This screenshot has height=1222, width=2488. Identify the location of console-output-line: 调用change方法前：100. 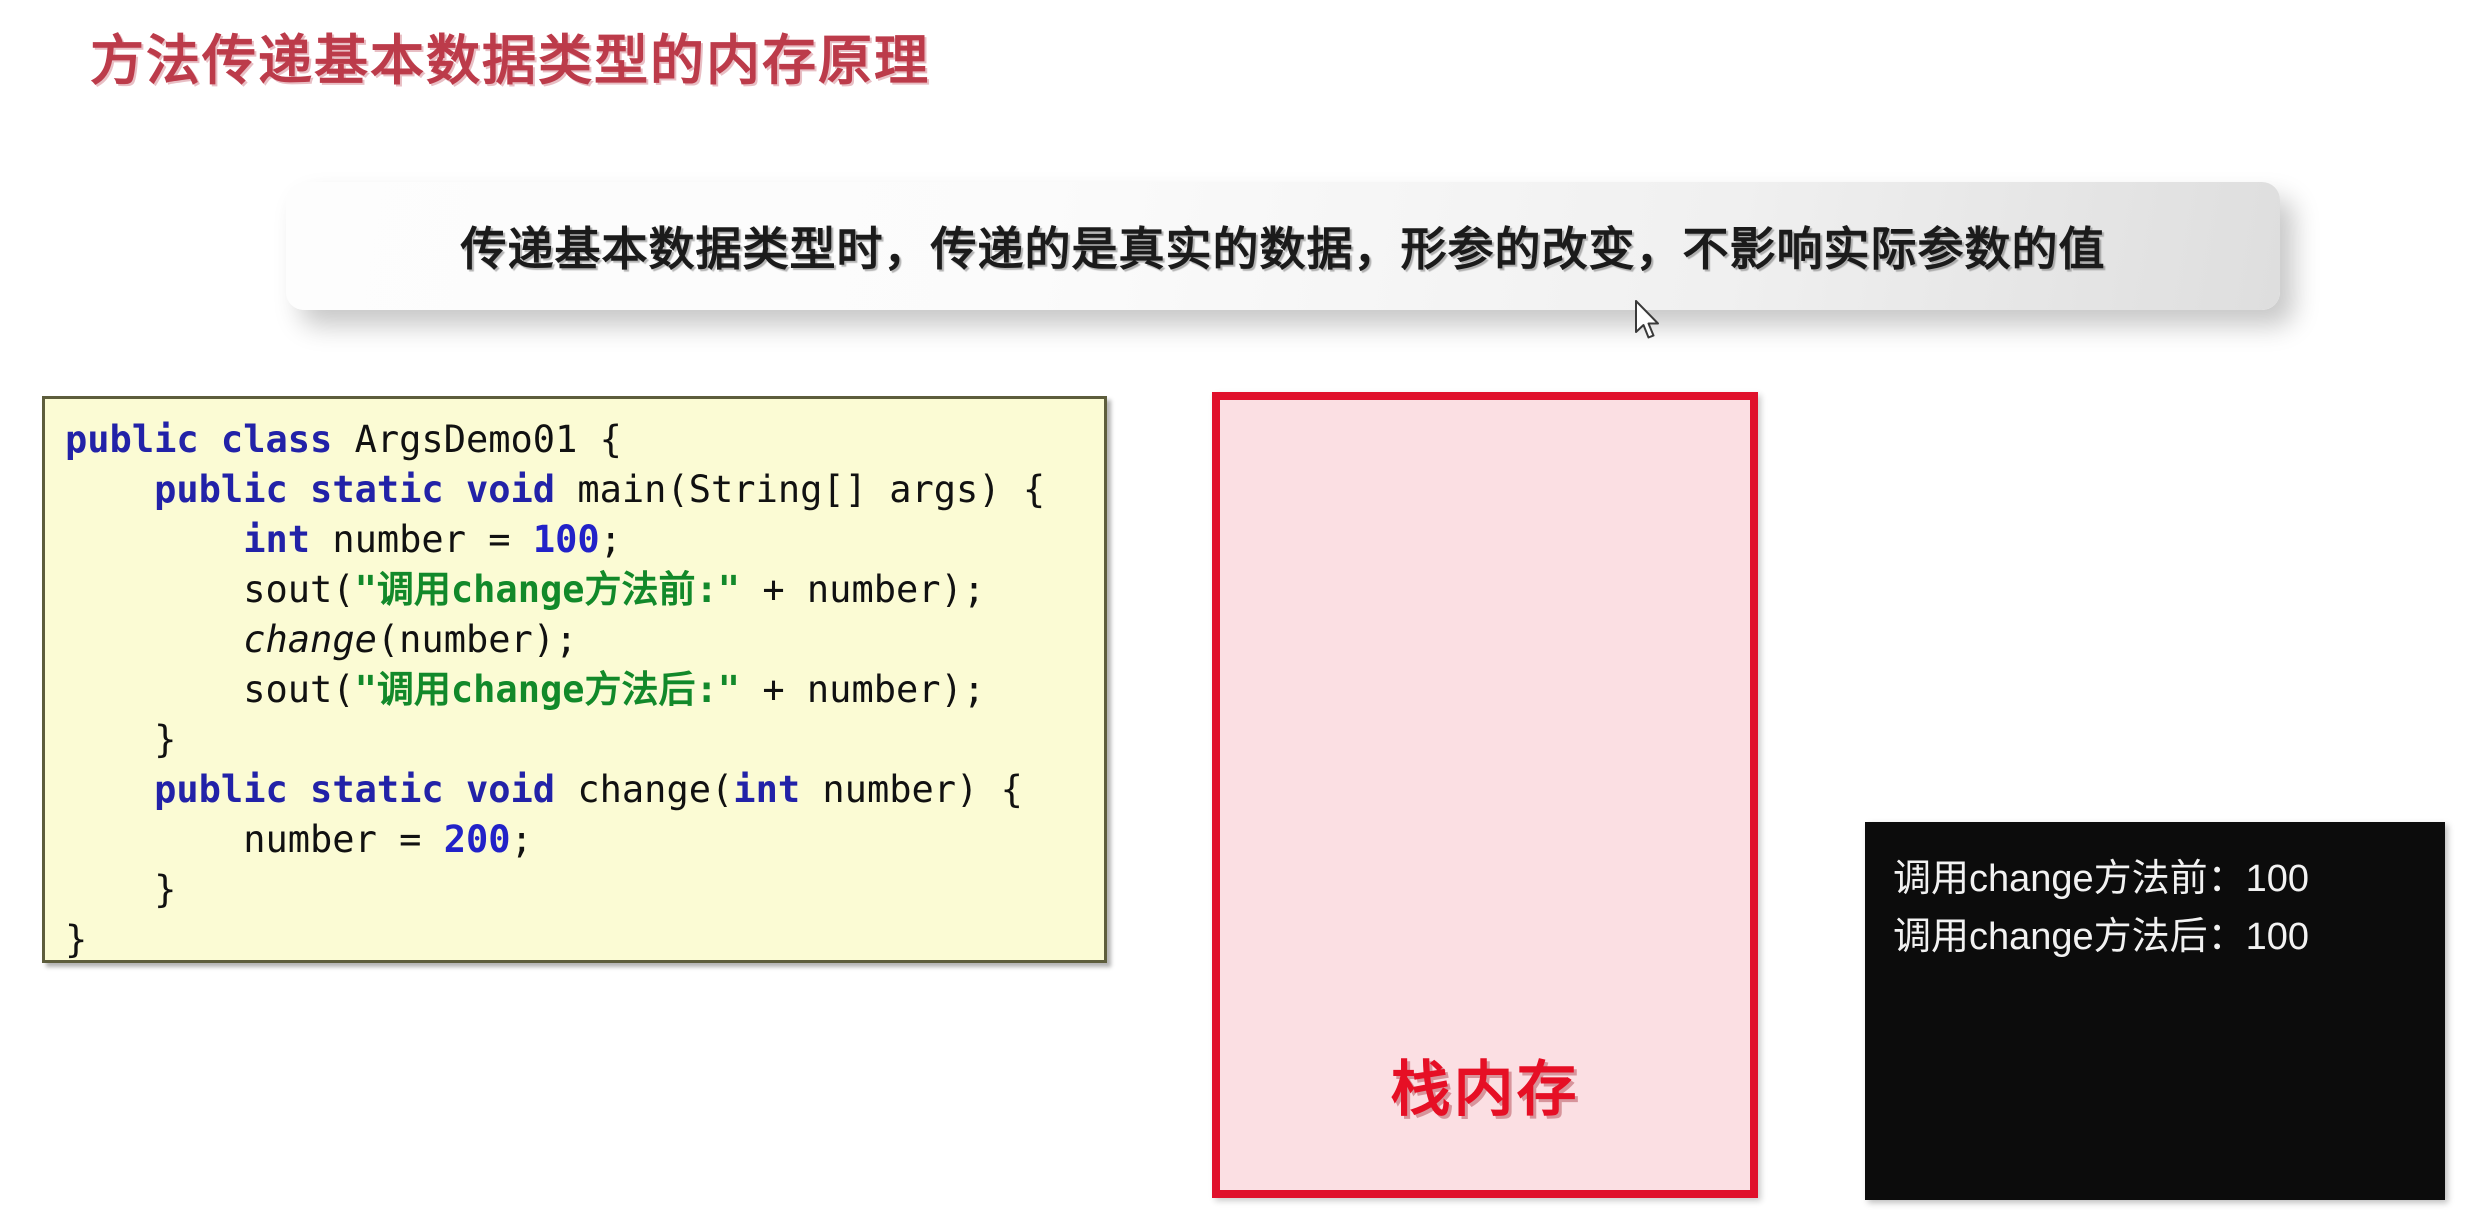
(2101, 879).